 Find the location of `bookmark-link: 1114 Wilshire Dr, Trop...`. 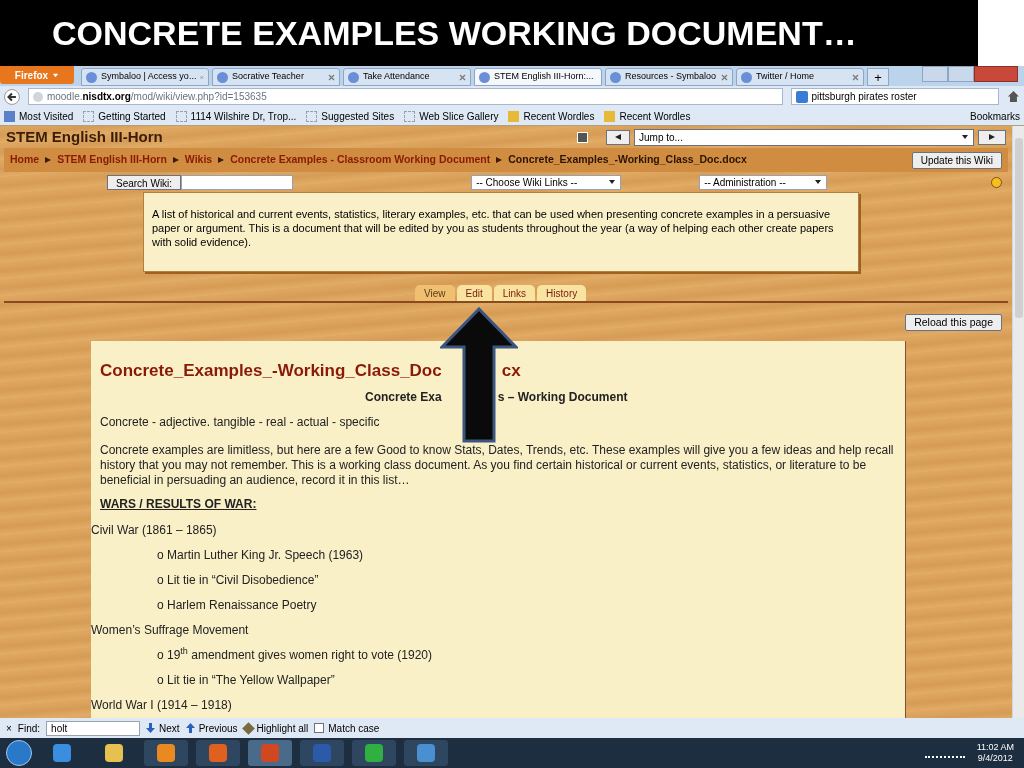

bookmark-link: 1114 Wilshire Dr, Trop... is located at coordinates (243, 116).